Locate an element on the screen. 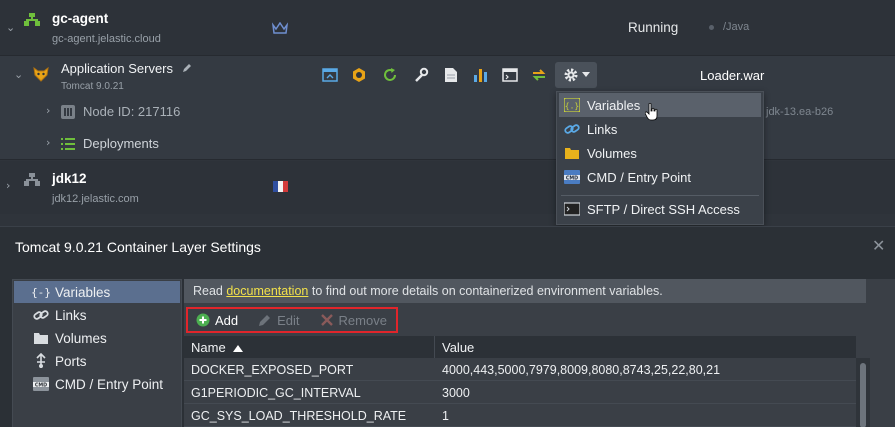 Image resolution: width=895 pixels, height=427 pixels. edit-label: Edit is located at coordinates (288, 320).